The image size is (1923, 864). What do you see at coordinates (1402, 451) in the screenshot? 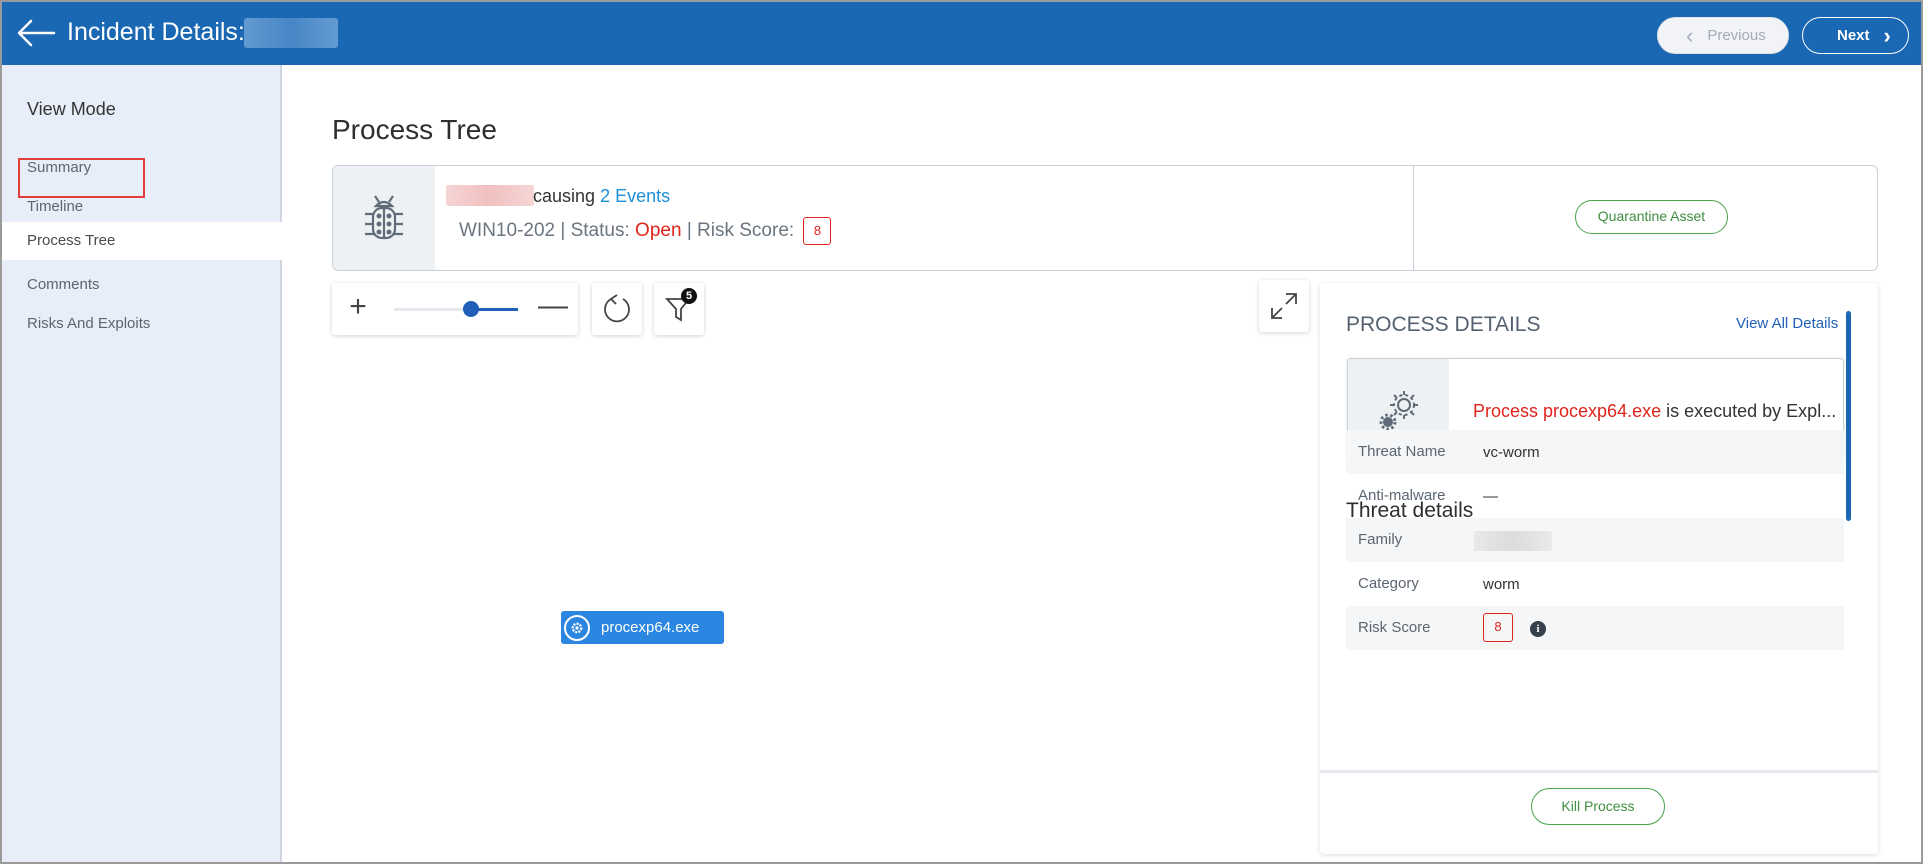
I see `row-label: Threat Name` at bounding box center [1402, 451].